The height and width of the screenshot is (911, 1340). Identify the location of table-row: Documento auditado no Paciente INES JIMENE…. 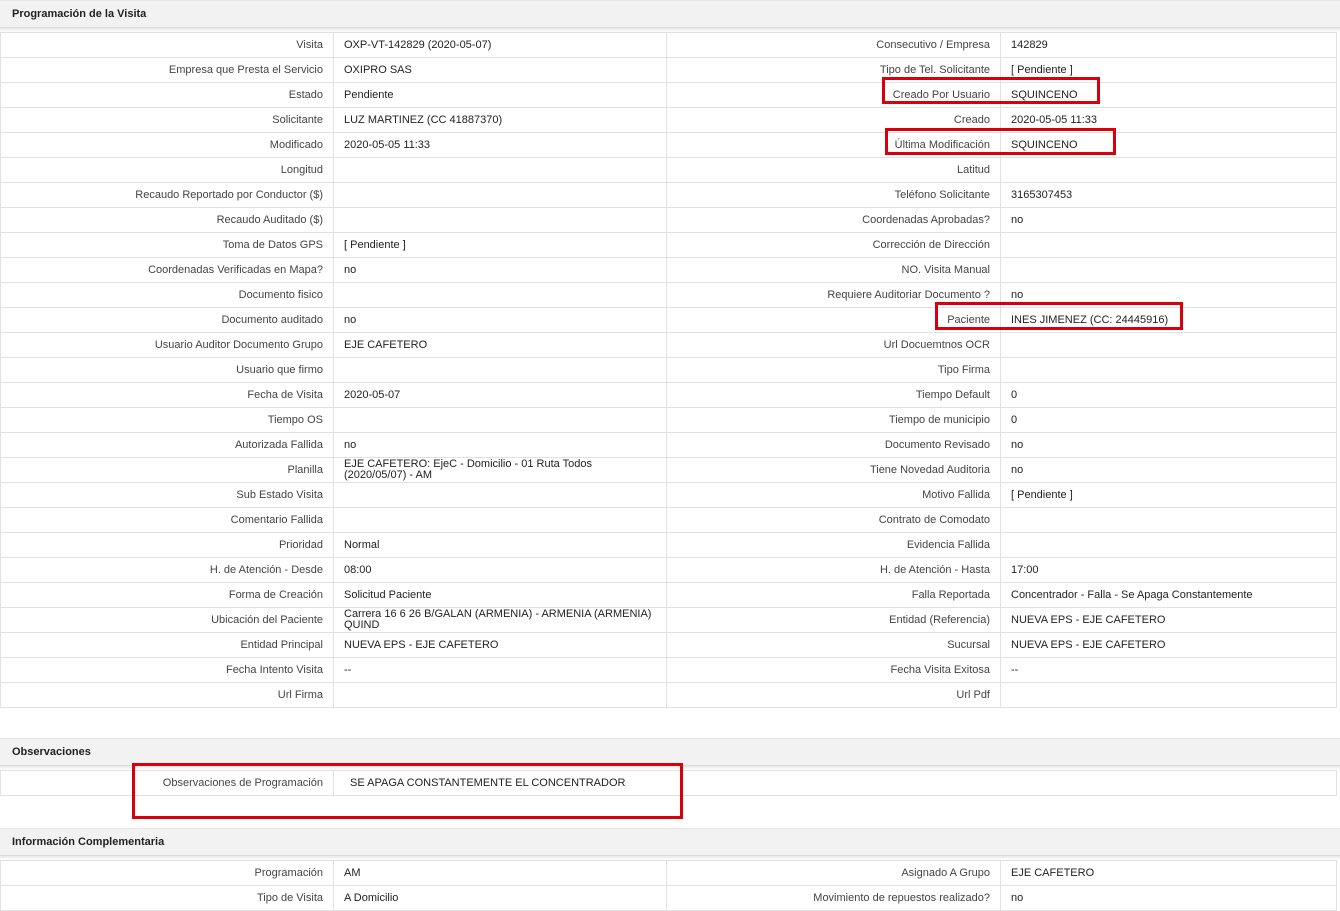
(668, 320).